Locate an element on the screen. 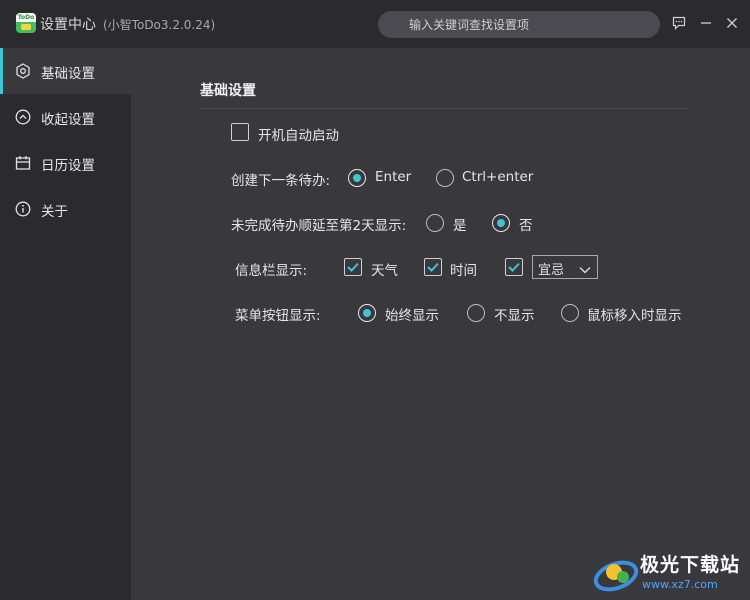 Image resolution: width=750 pixels, height=600 pixels. watermark: 极光下载站 www.xz7.com is located at coordinates (670, 573).